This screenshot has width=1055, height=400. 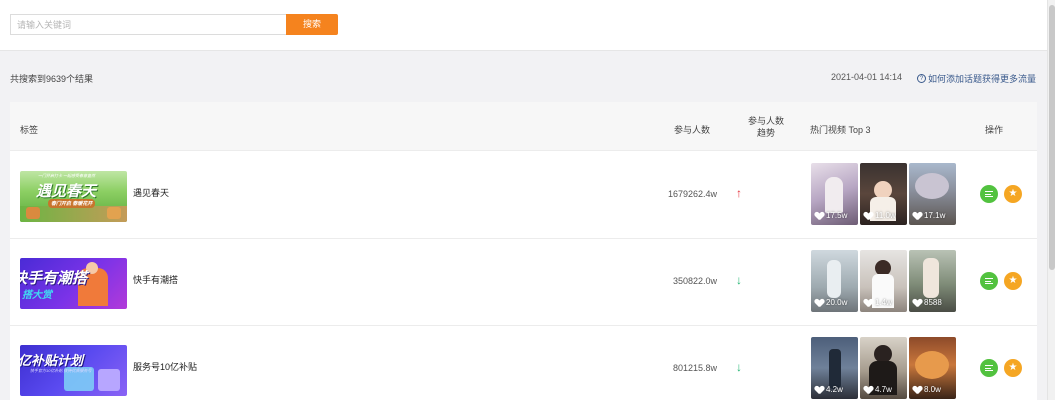 What do you see at coordinates (523, 25) in the screenshot?
I see `search-header: 搜索` at bounding box center [523, 25].